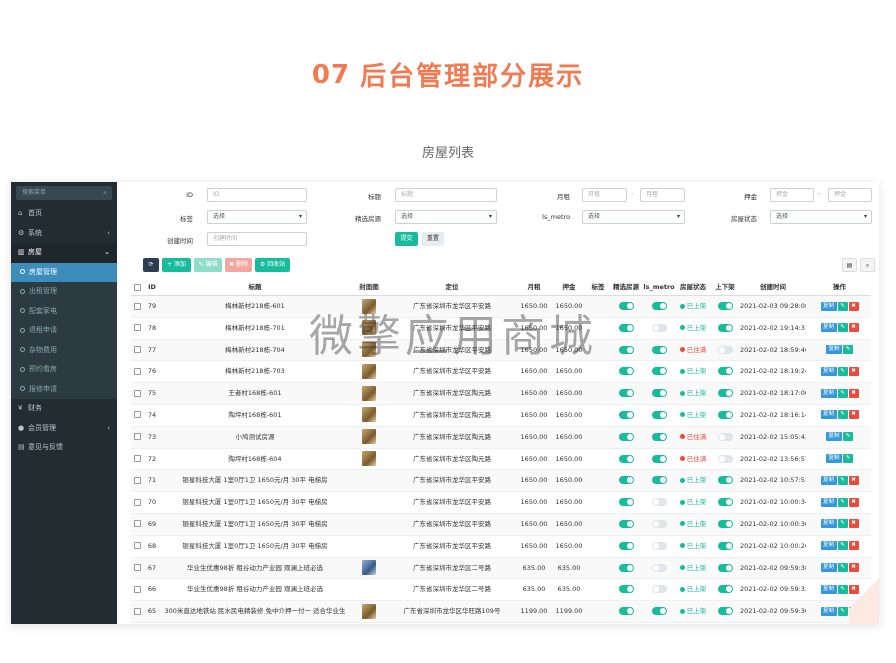  What do you see at coordinates (64, 292) in the screenshot?
I see `sidebar-subitem: 出租管理` at bounding box center [64, 292].